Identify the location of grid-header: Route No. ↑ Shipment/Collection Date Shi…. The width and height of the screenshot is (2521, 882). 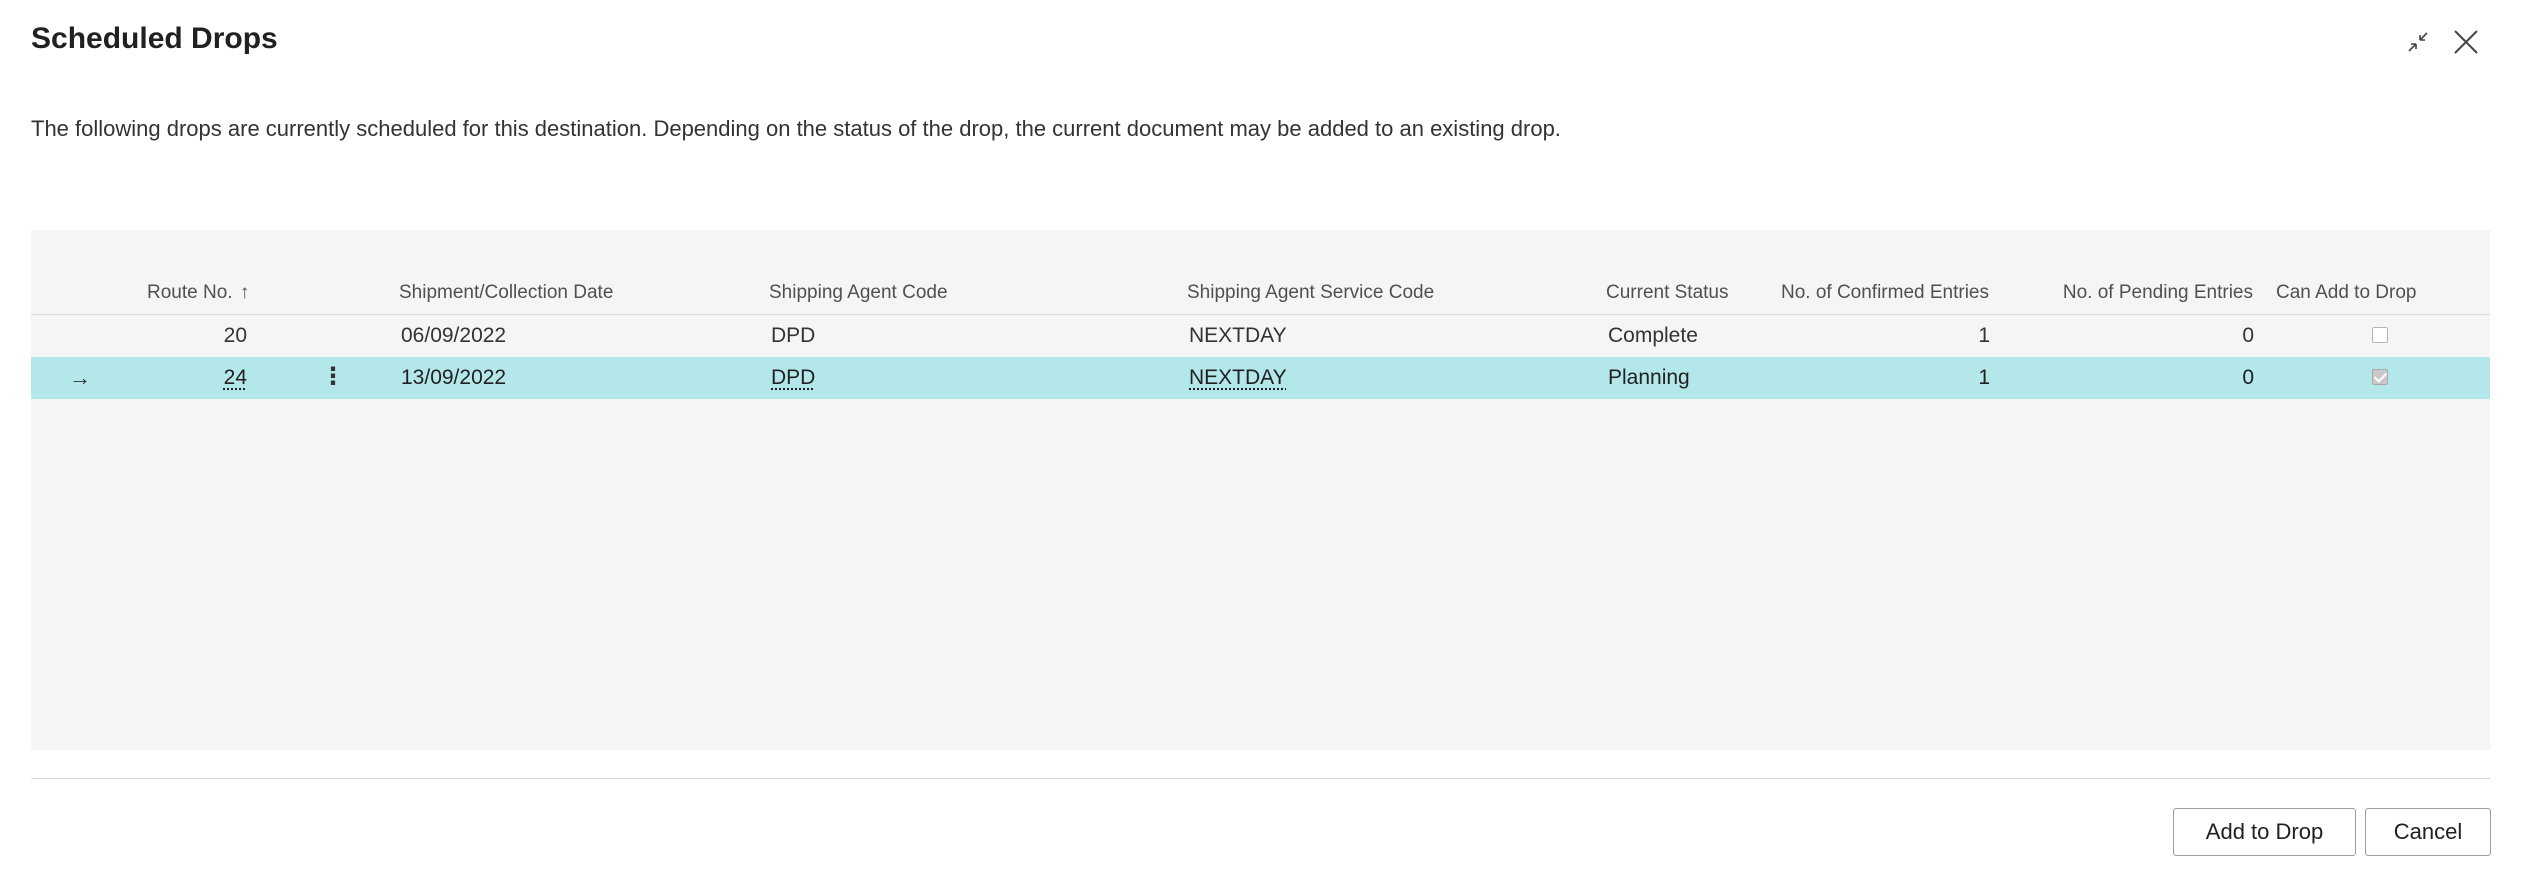
(1260, 293).